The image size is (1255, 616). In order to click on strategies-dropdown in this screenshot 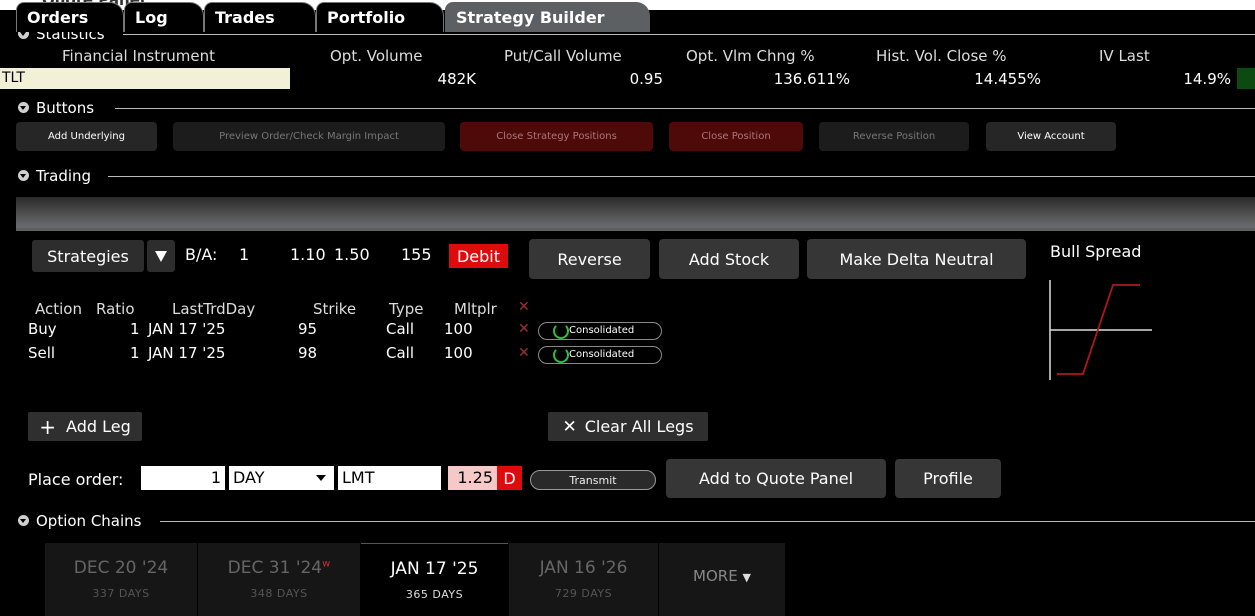, I will do `click(161, 256)`.